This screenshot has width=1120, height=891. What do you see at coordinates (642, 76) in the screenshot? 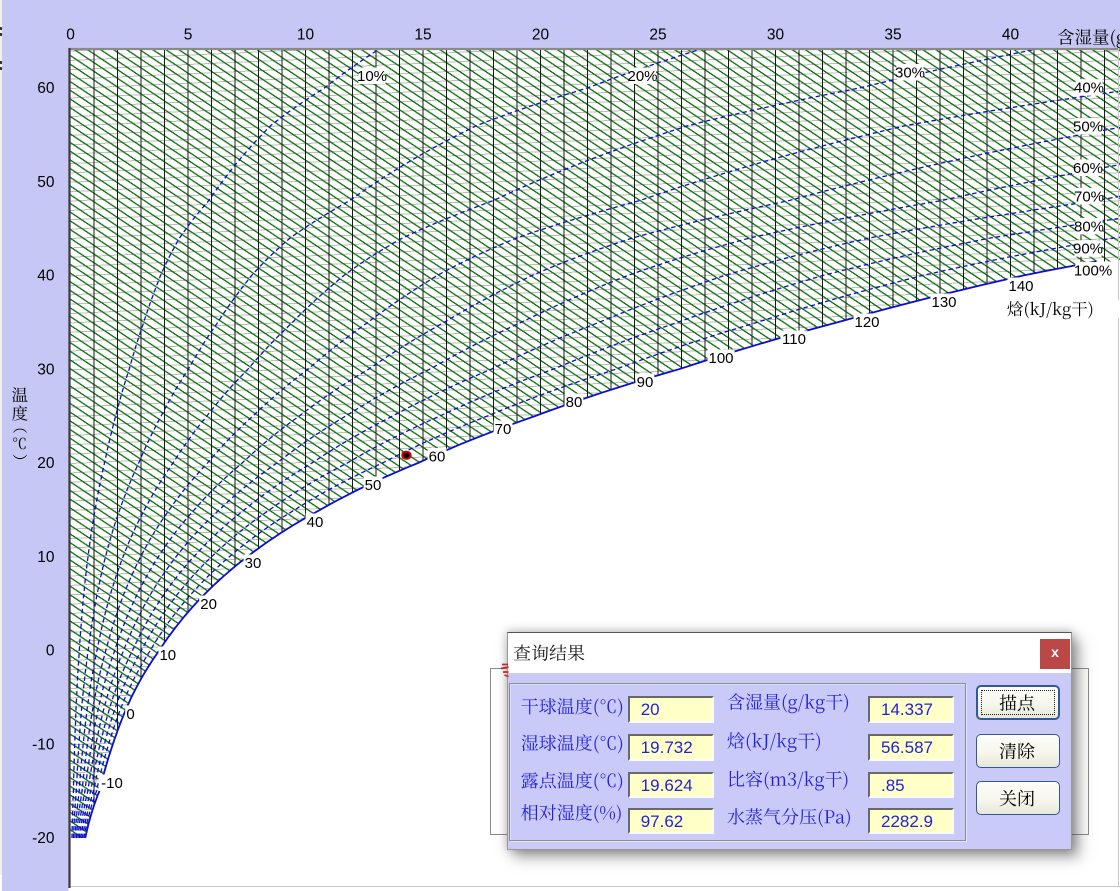
I see `svg-text: 20%` at bounding box center [642, 76].